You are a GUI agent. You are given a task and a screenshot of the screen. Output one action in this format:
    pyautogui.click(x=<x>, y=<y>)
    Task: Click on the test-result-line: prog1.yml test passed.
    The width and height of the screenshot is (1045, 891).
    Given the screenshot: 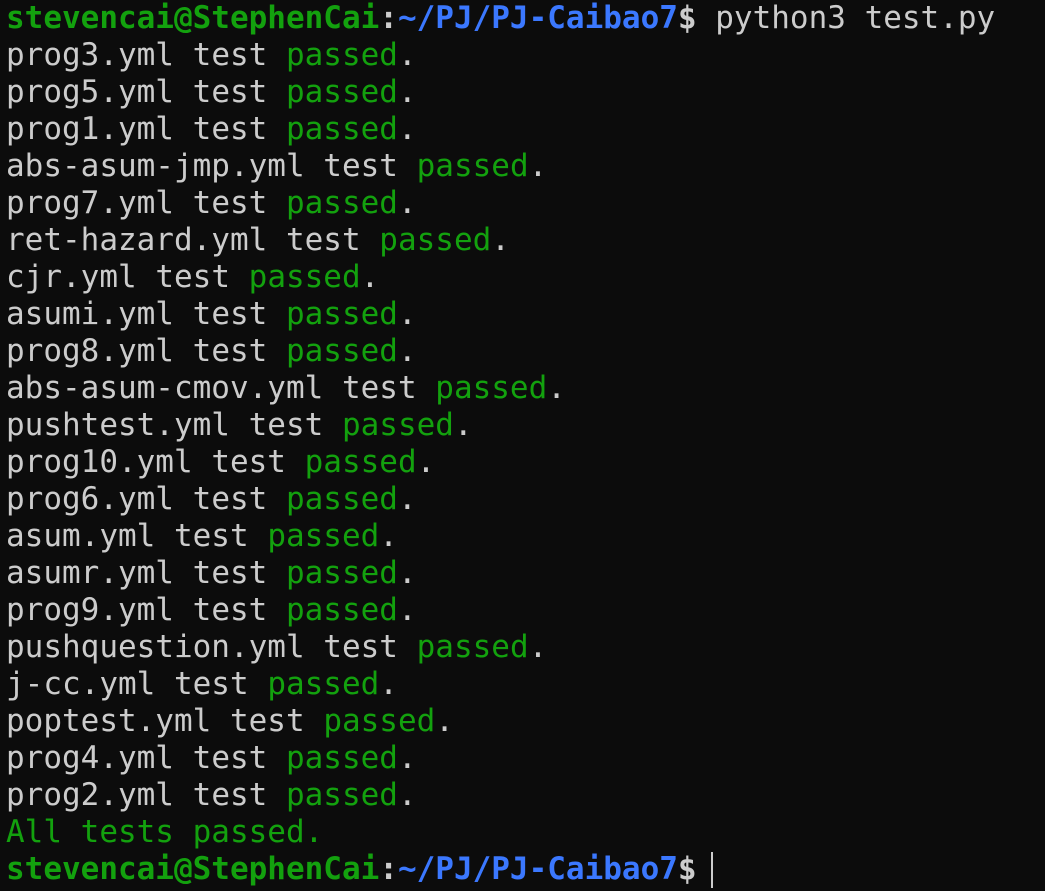 What is the action you would take?
    pyautogui.click(x=525, y=129)
    